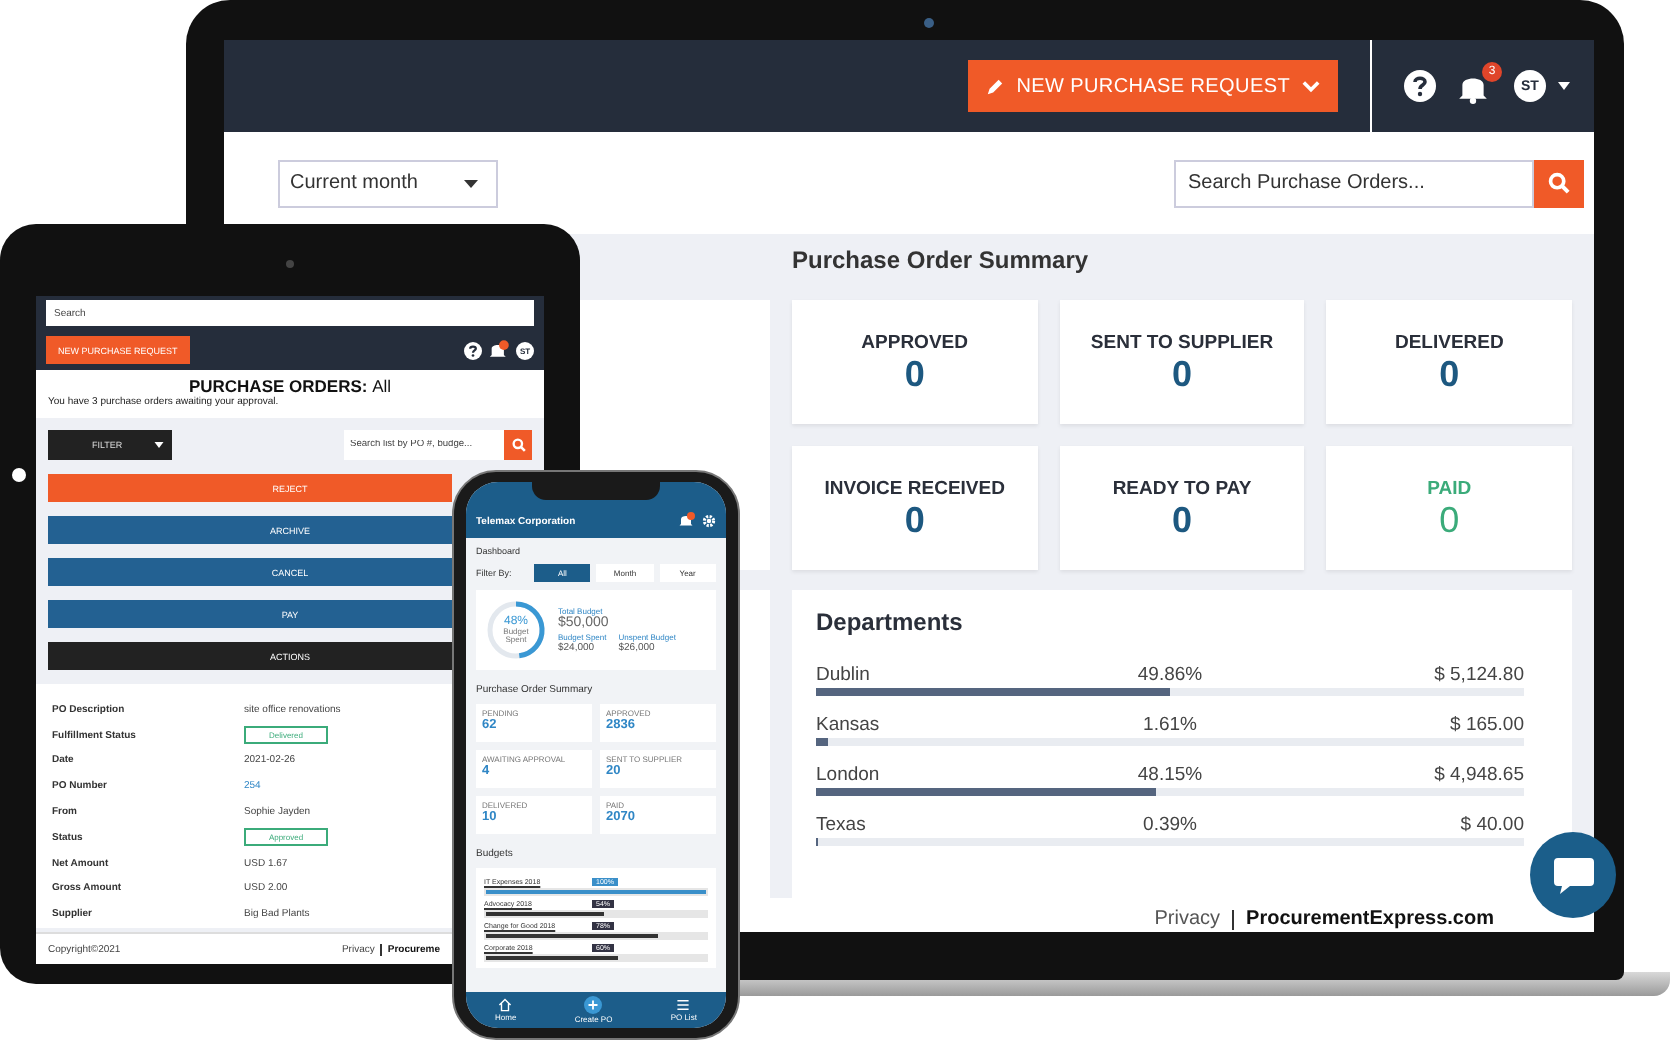 The image size is (1670, 1040). What do you see at coordinates (1478, 675) in the screenshot?
I see `department-amount: $ 5,124.80` at bounding box center [1478, 675].